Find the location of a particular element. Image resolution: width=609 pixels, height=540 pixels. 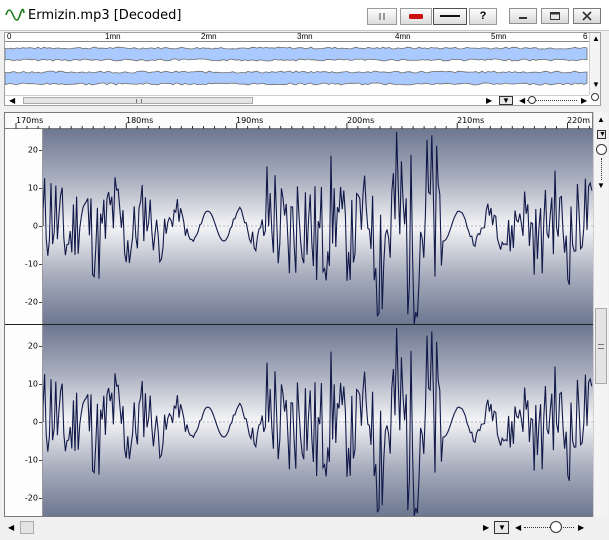

overview-ruler-tick: 0 is located at coordinates (9, 36).